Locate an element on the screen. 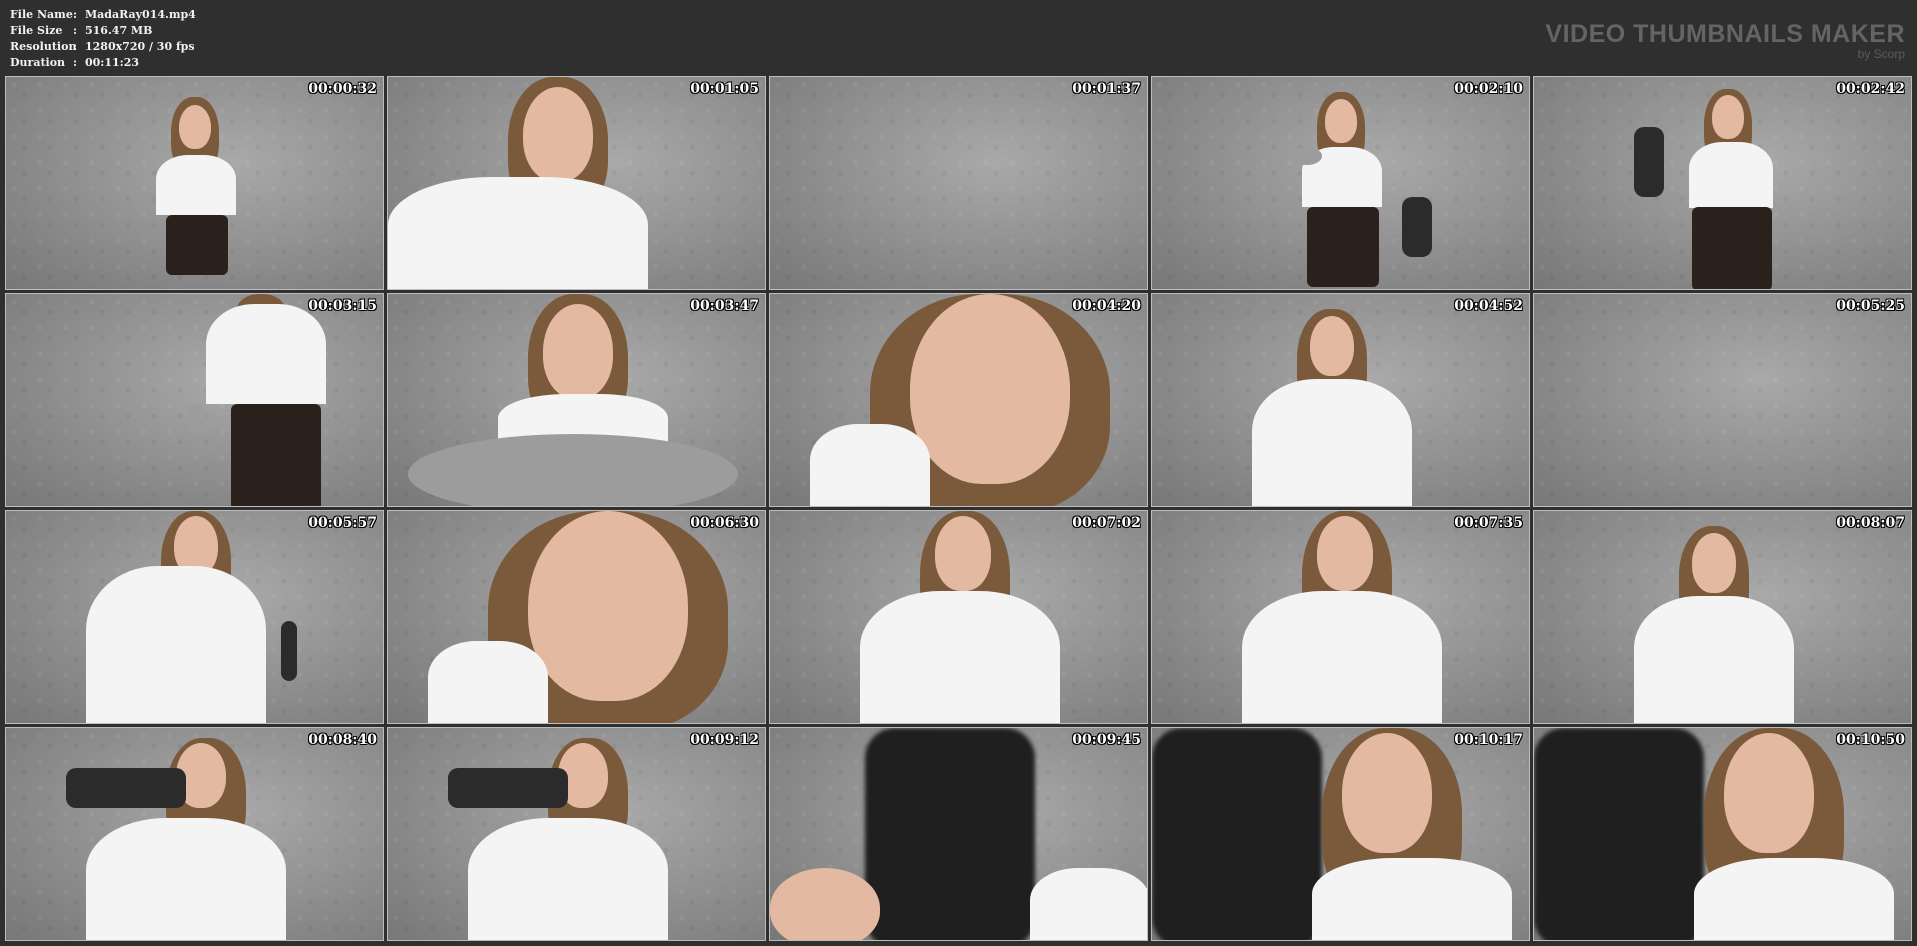  thumbnail-timestamp: 00:05:57 is located at coordinates (342, 523).